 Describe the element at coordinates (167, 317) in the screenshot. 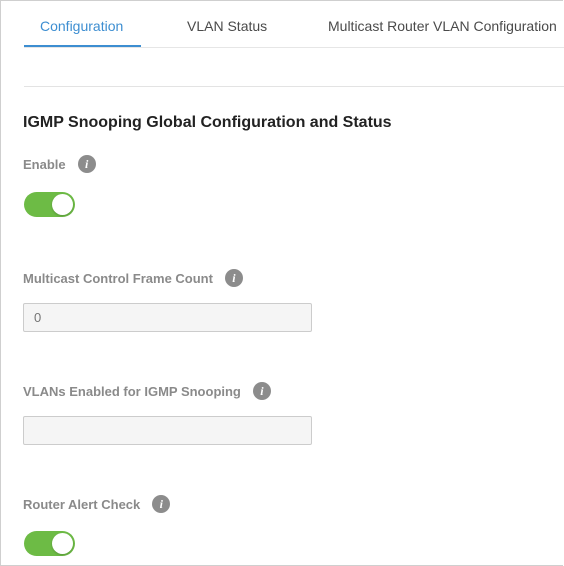

I see `frame-count-input` at that location.